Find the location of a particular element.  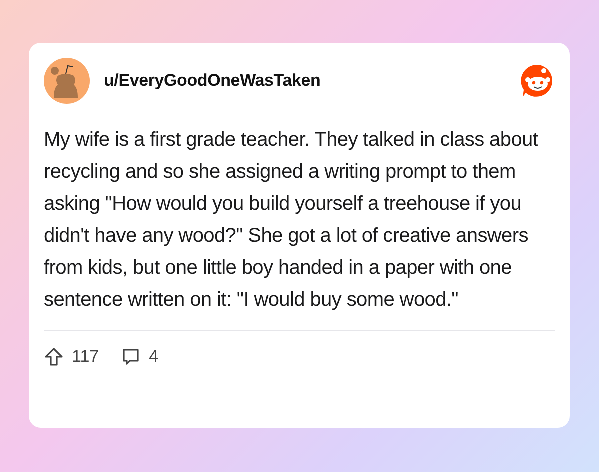

upvote-count: 117 is located at coordinates (86, 357).